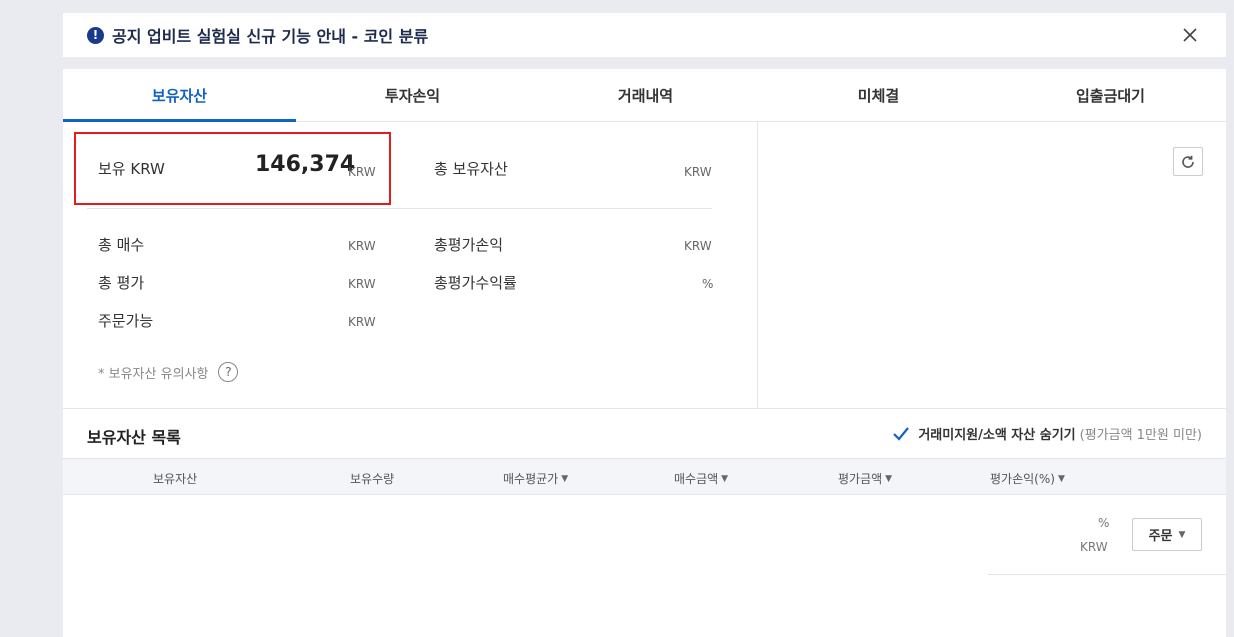 The image size is (1234, 637). What do you see at coordinates (701, 478) in the screenshot?
I see `col-buy-amount: 매수금액 ▼` at bounding box center [701, 478].